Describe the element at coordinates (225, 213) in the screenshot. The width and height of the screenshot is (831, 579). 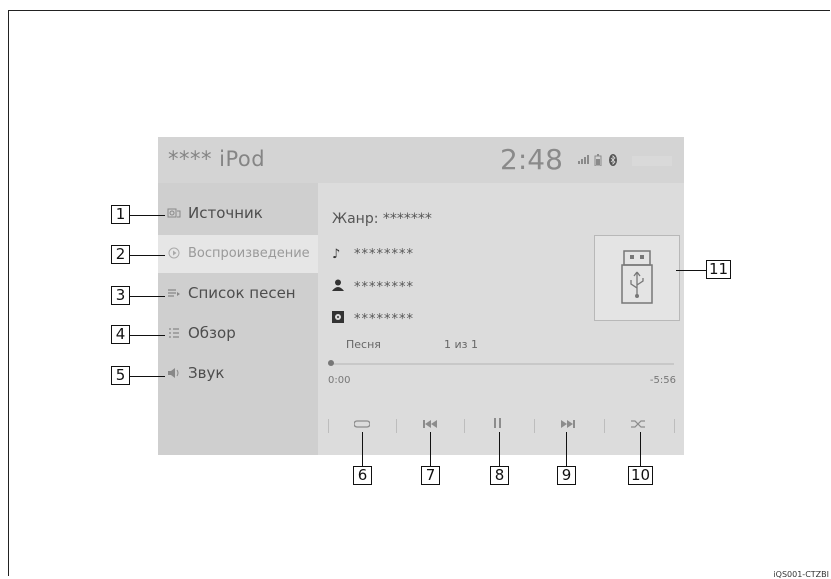
I see `sidebar-item-label: Источник` at that location.